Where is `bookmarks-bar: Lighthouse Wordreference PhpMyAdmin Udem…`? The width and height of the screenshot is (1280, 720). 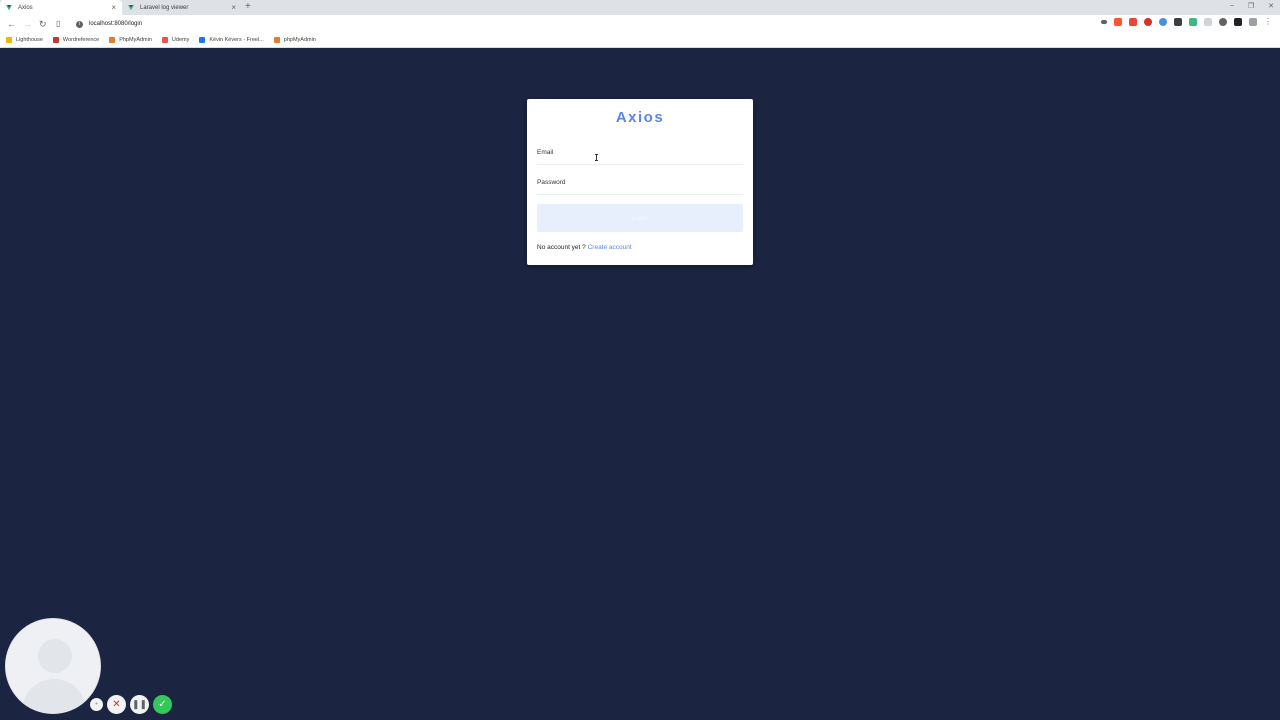
bookmarks-bar: Lighthouse Wordreference PhpMyAdmin Udem… is located at coordinates (640, 40).